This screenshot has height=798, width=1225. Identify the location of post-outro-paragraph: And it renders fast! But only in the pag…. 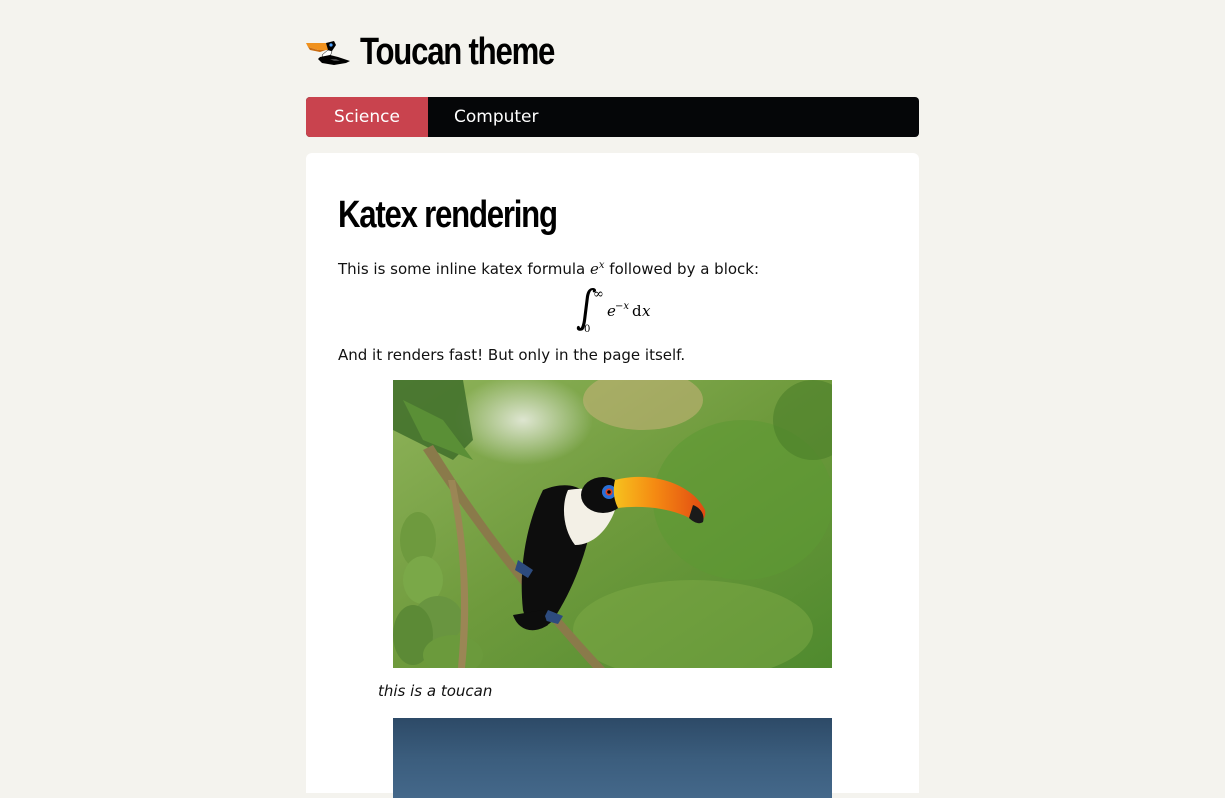
(512, 355).